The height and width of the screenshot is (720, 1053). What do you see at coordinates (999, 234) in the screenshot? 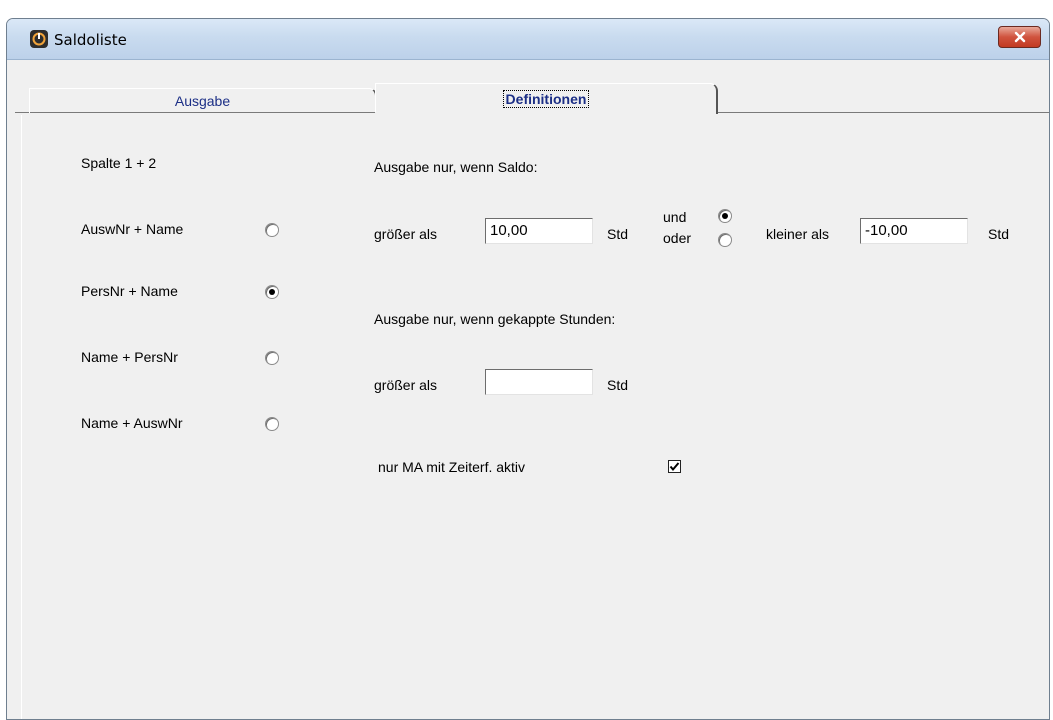
I see `saldo-smaller-unit: Std` at bounding box center [999, 234].